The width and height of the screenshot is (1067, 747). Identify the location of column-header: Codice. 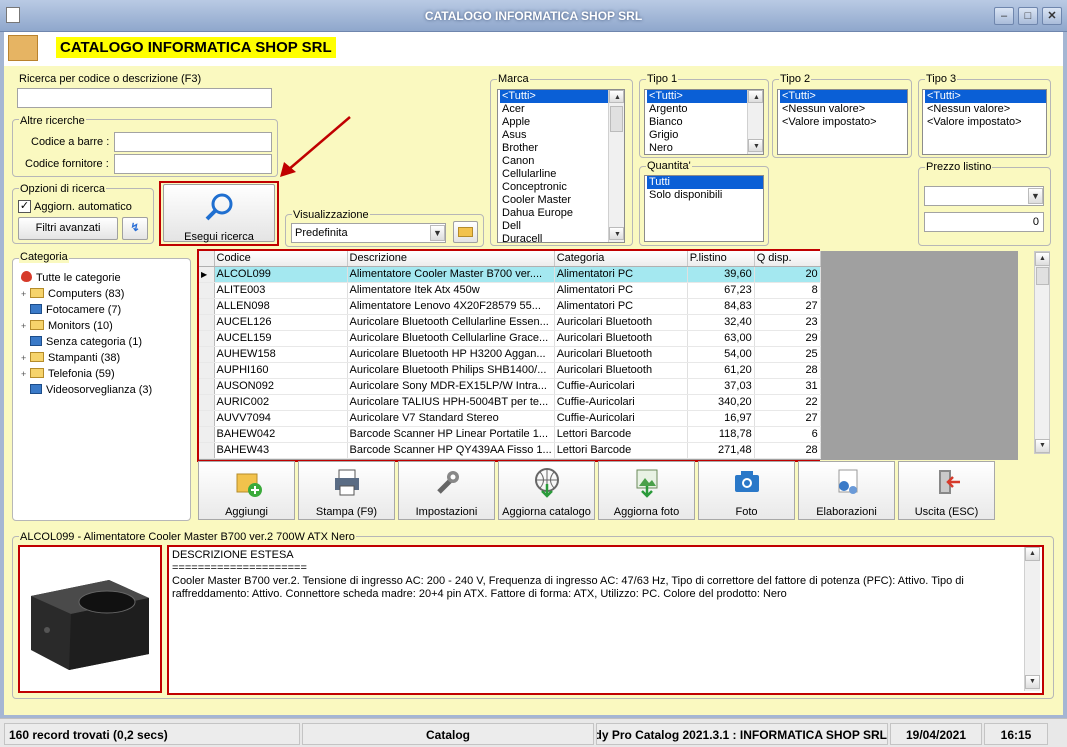
(281, 259).